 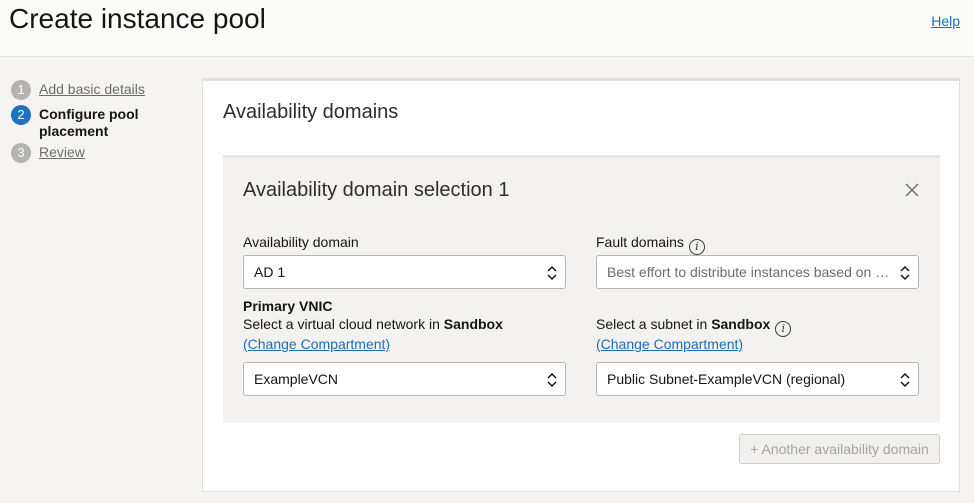 I want to click on step-label-add-basic-details: Add basic details, so click(x=92, y=89).